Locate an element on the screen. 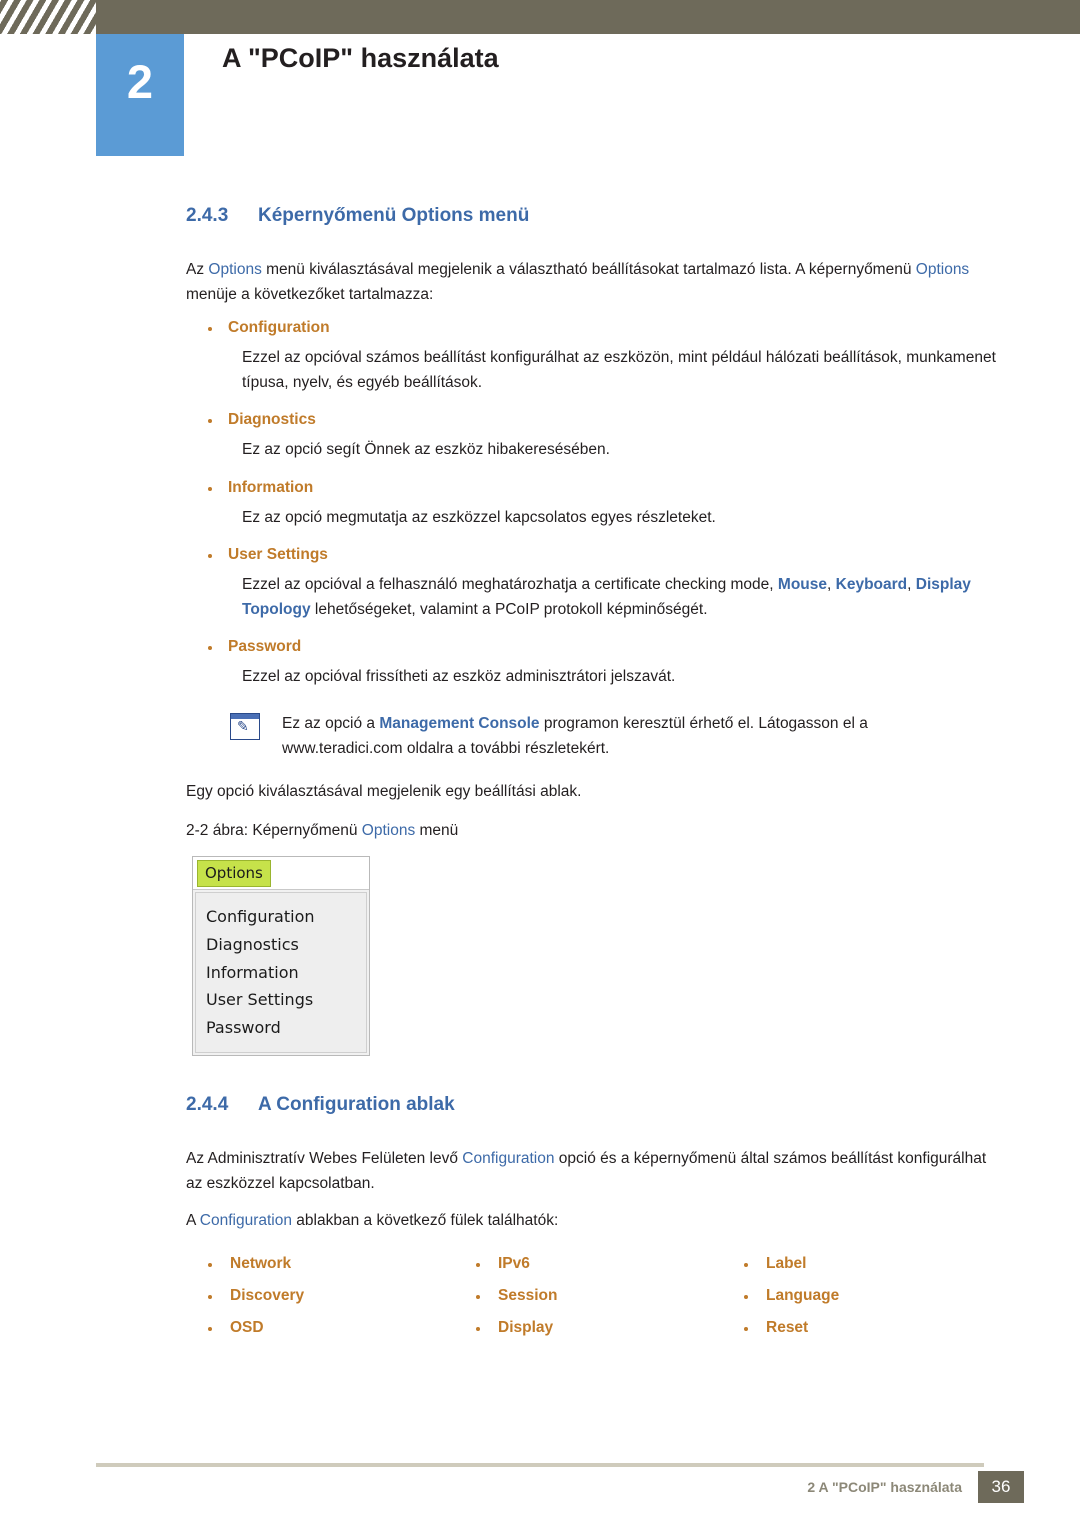  osd-tab-options: Options is located at coordinates (234, 874).